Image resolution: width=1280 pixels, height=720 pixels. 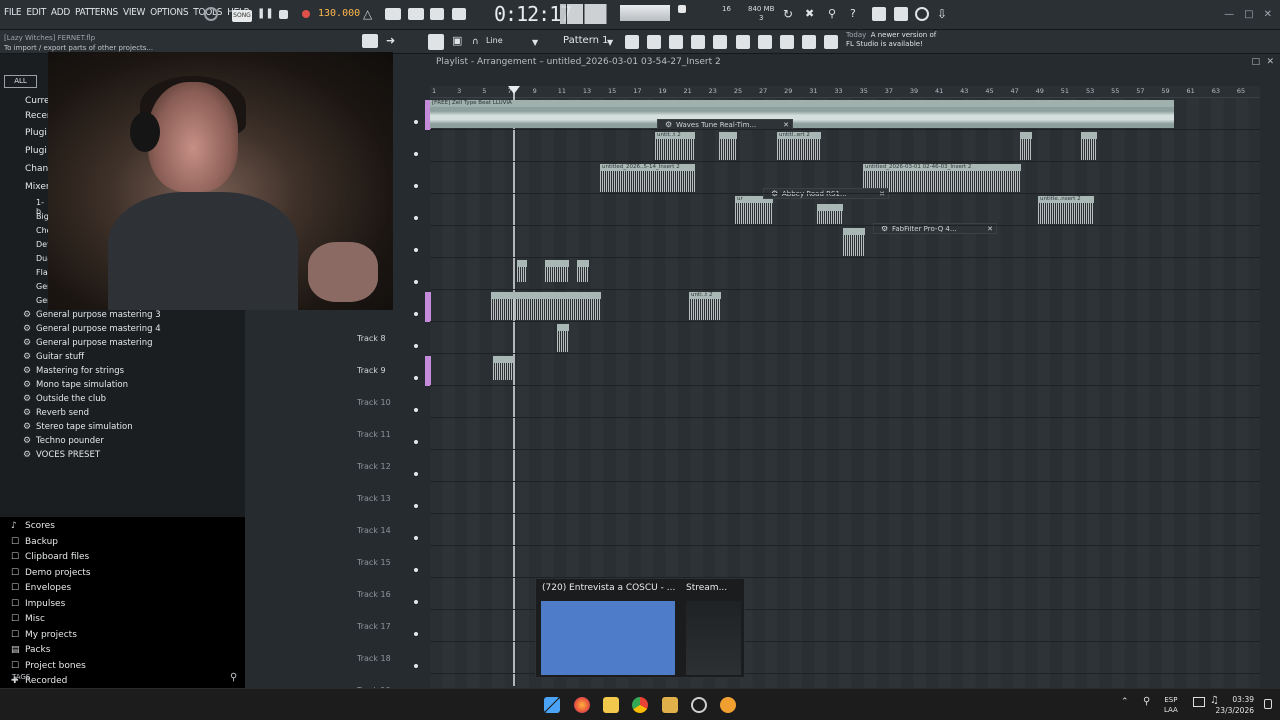 I want to click on playhead, so click(x=514, y=386).